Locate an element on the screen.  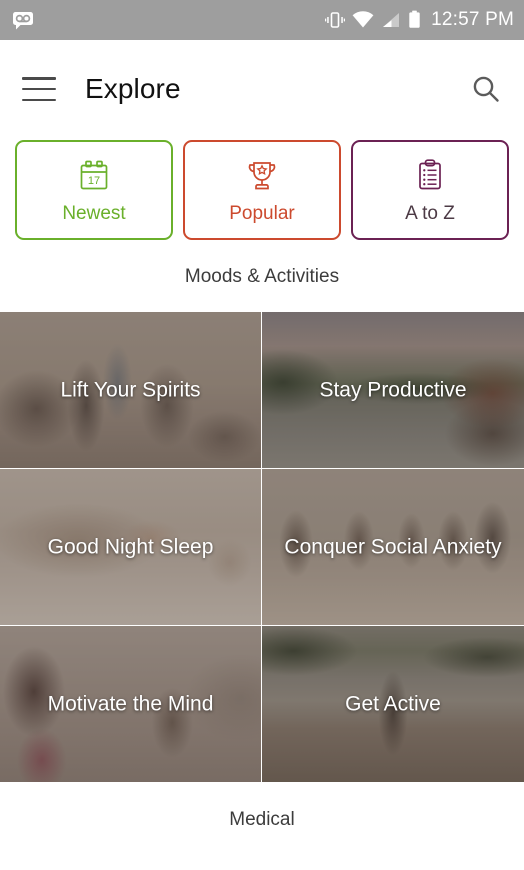
tile-motivate-the-mind: Motivate the Mind is located at coordinates (131, 704).